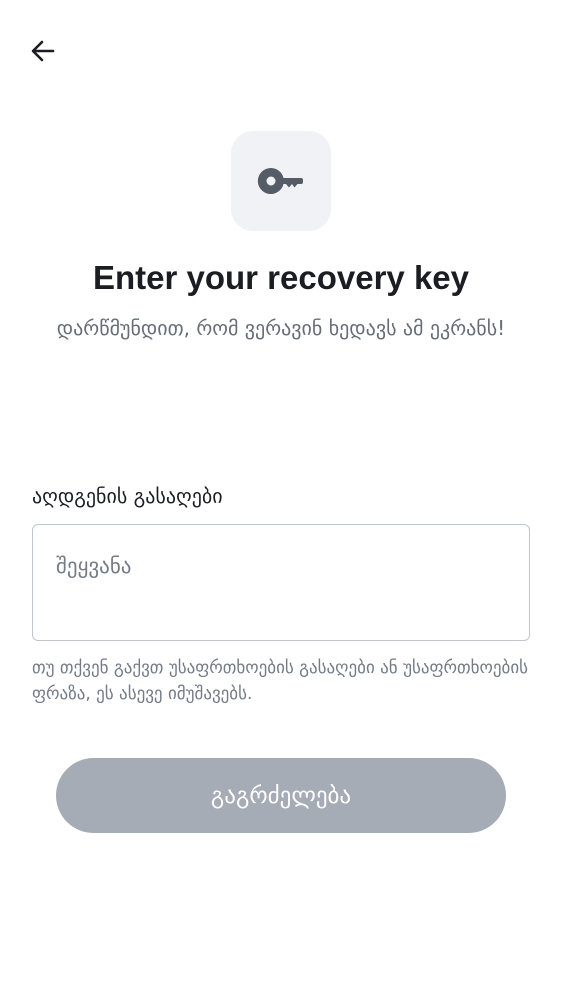  What do you see at coordinates (127, 496) in the screenshot?
I see `recovery-key-label: აღდგენის გასაღები` at bounding box center [127, 496].